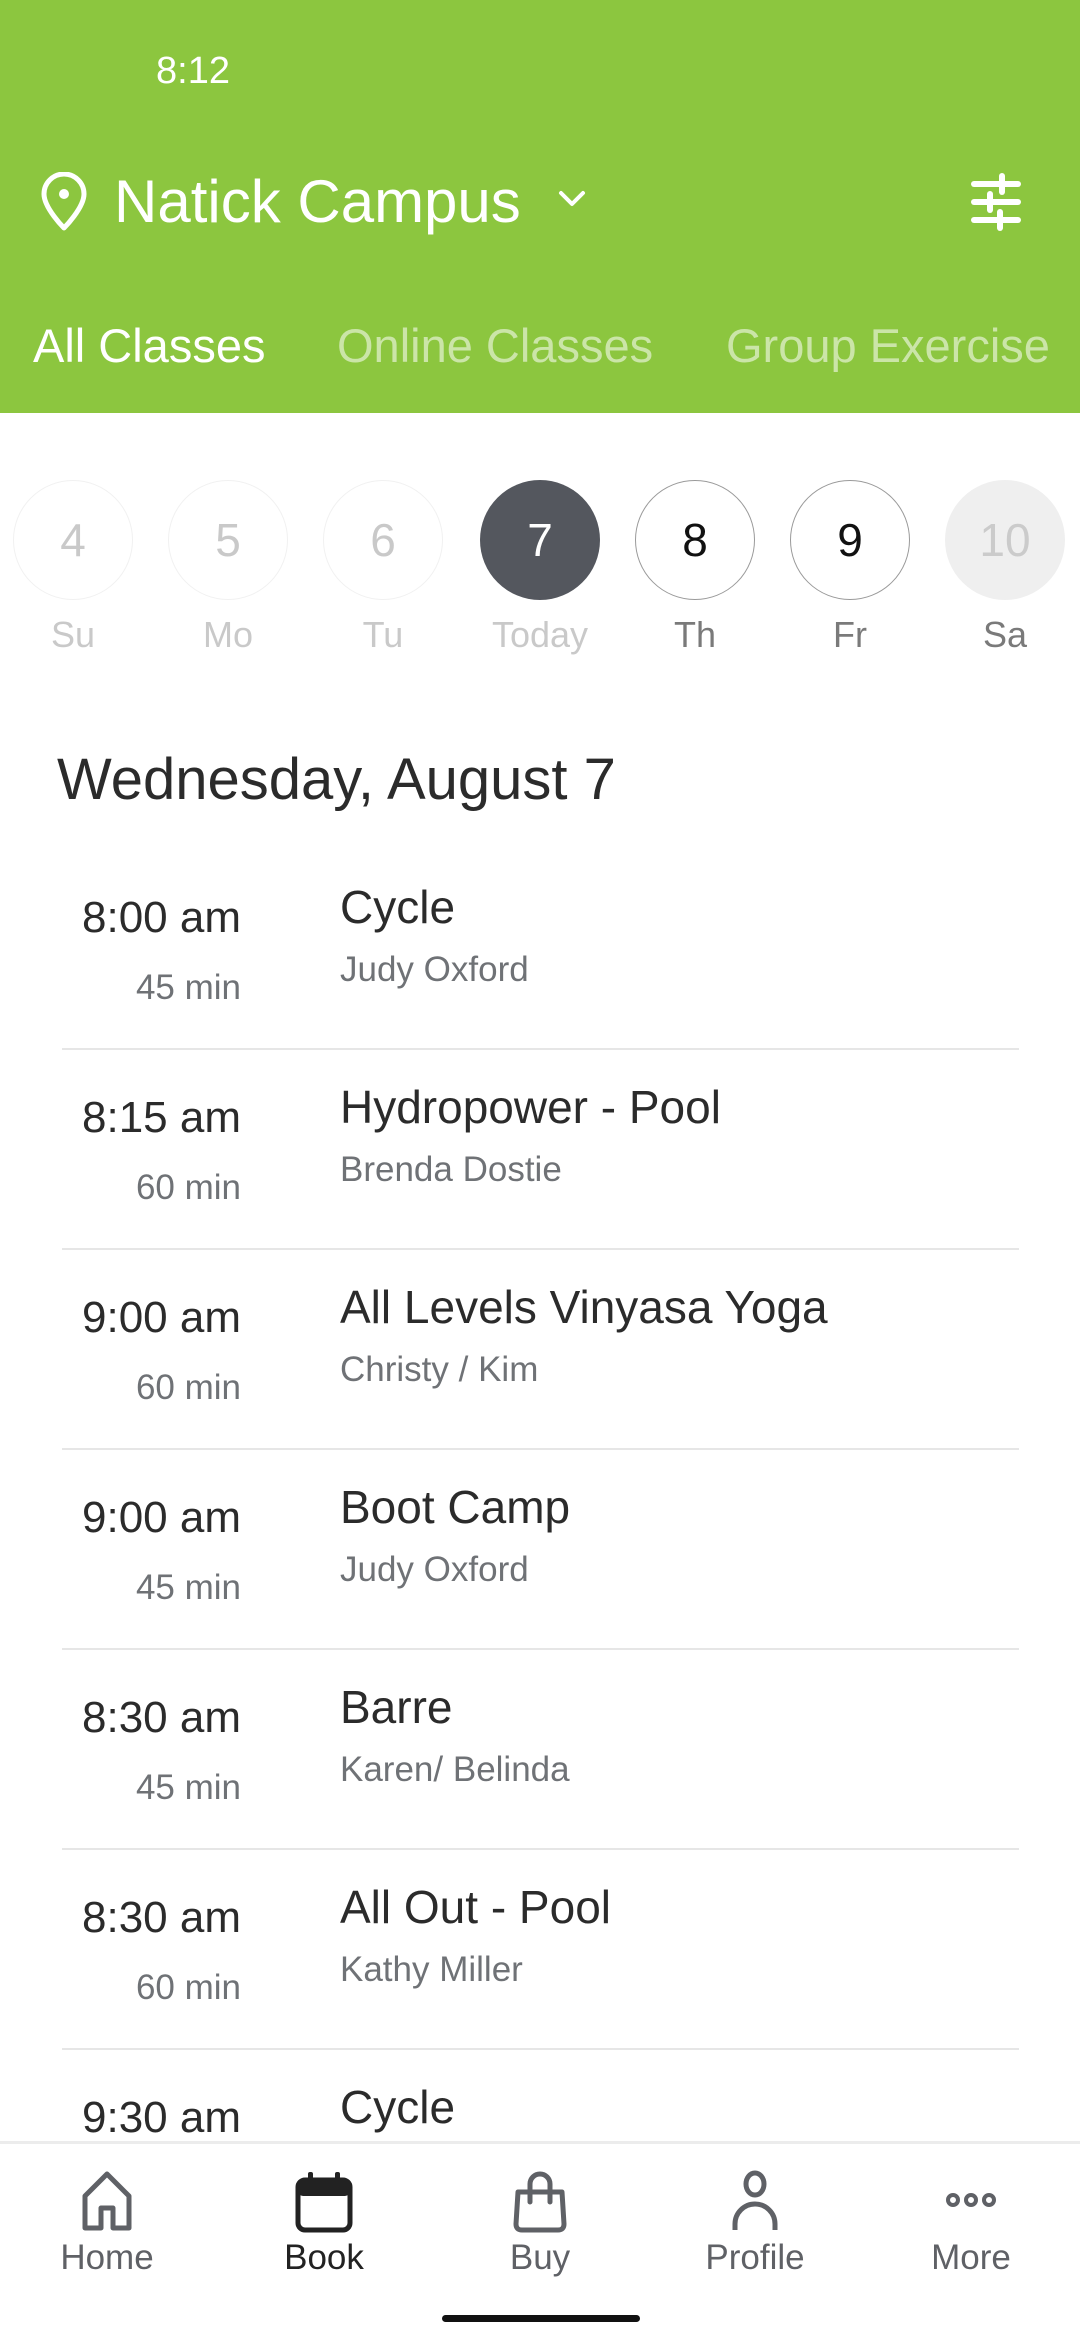 The image size is (1080, 2340). I want to click on class-time: 9:30 am, so click(161, 2117).